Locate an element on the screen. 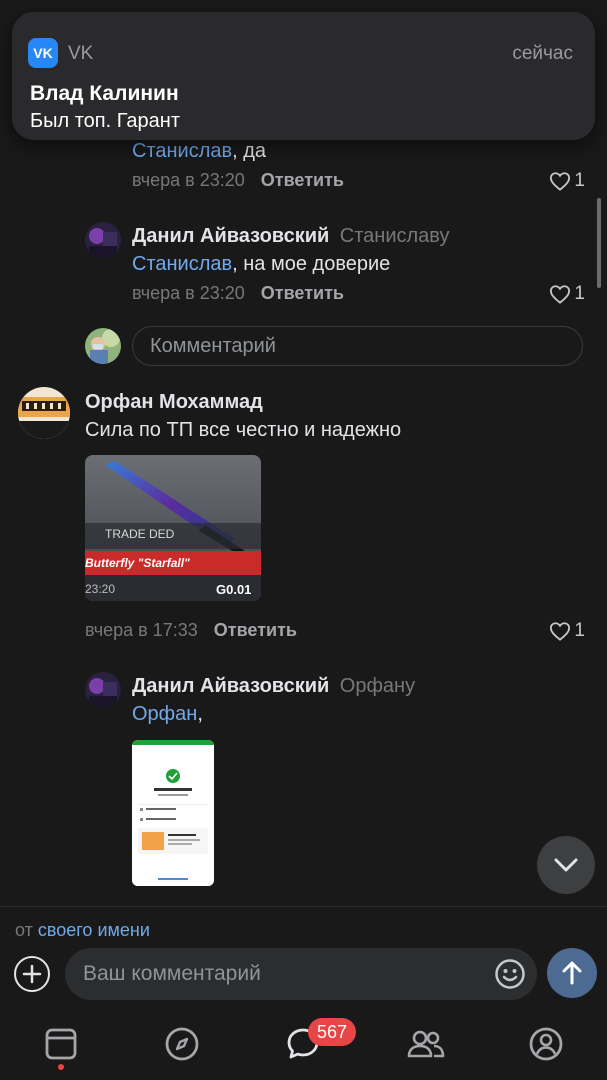 The image size is (607, 1080). vk-app-icon: VK is located at coordinates (43, 53).